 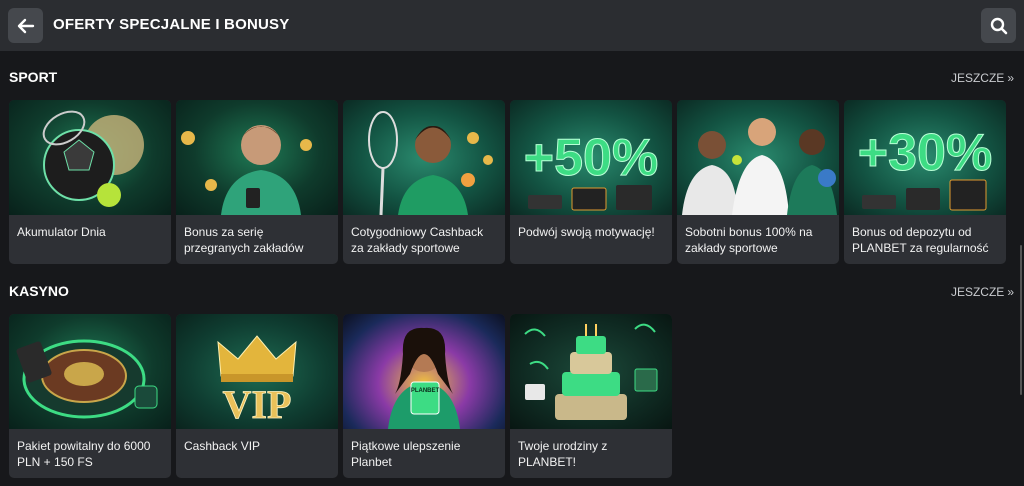 I want to click on woman-with-card-icon: PLANBET, so click(x=424, y=378).